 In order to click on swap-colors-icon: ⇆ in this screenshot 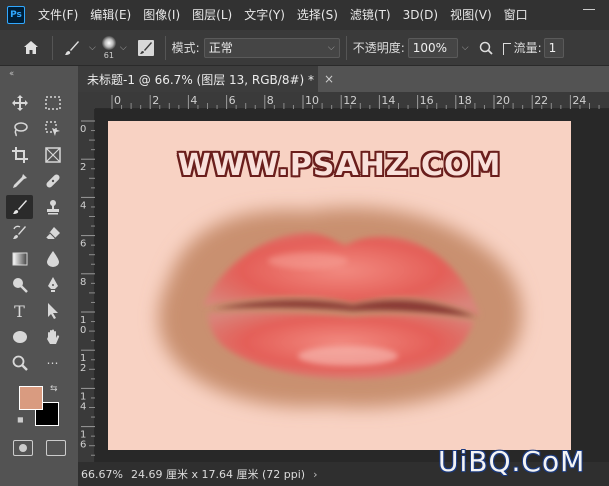, I will do `click(54, 389)`.